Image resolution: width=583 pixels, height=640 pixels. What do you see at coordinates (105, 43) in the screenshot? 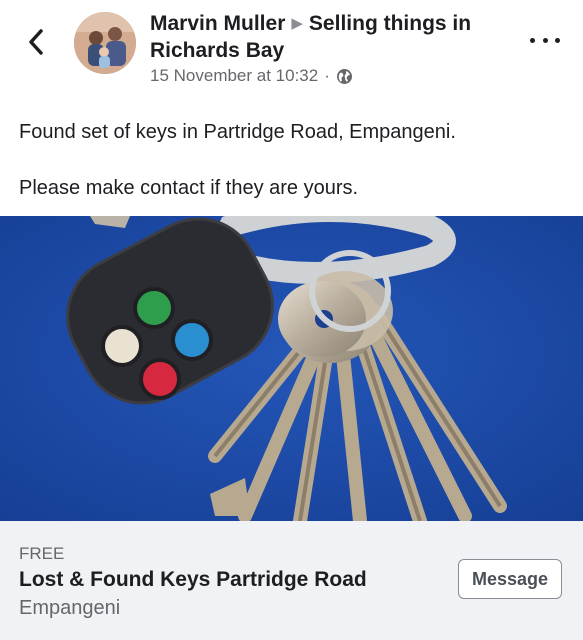
I see `avatar` at bounding box center [105, 43].